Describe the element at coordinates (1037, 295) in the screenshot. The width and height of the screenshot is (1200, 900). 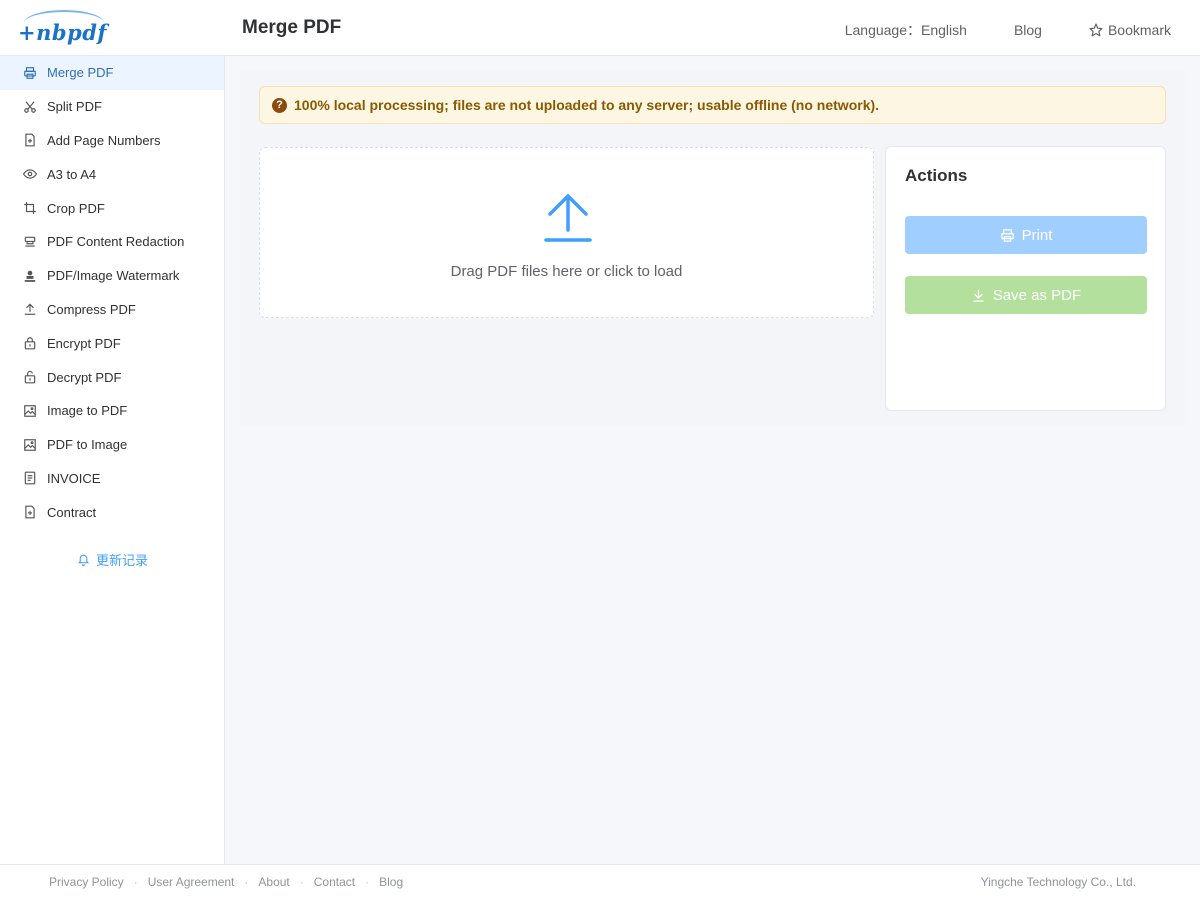
I see `save-label: Save as PDF` at that location.